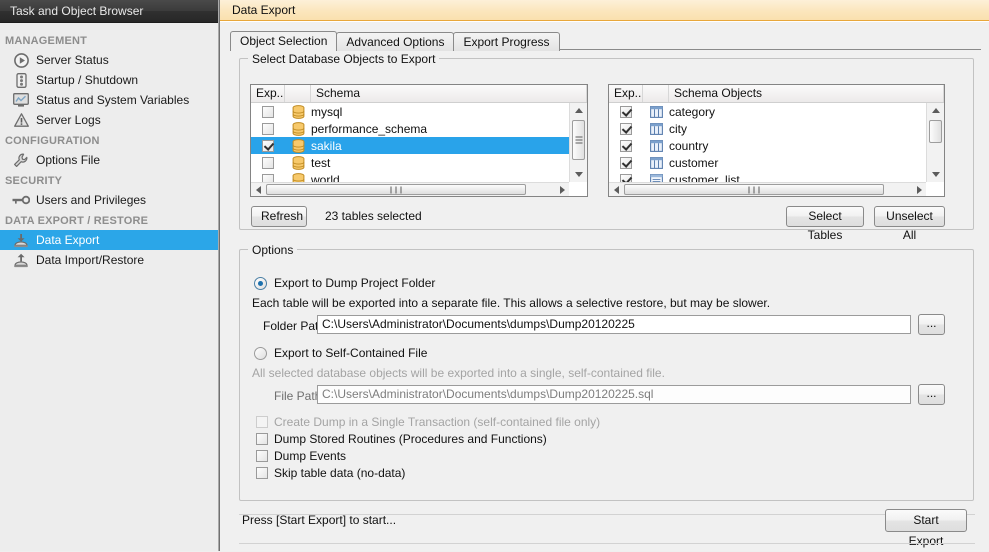 The image size is (989, 552). Describe the element at coordinates (825, 224) in the screenshot. I see `select-tables-button: Select Tables` at that location.